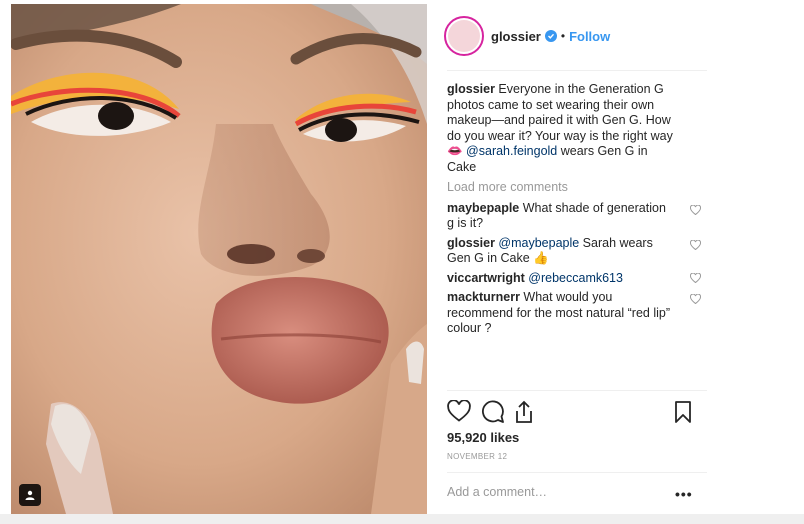 The height and width of the screenshot is (524, 804). I want to click on post-date: NOVEMBER 12, so click(477, 456).